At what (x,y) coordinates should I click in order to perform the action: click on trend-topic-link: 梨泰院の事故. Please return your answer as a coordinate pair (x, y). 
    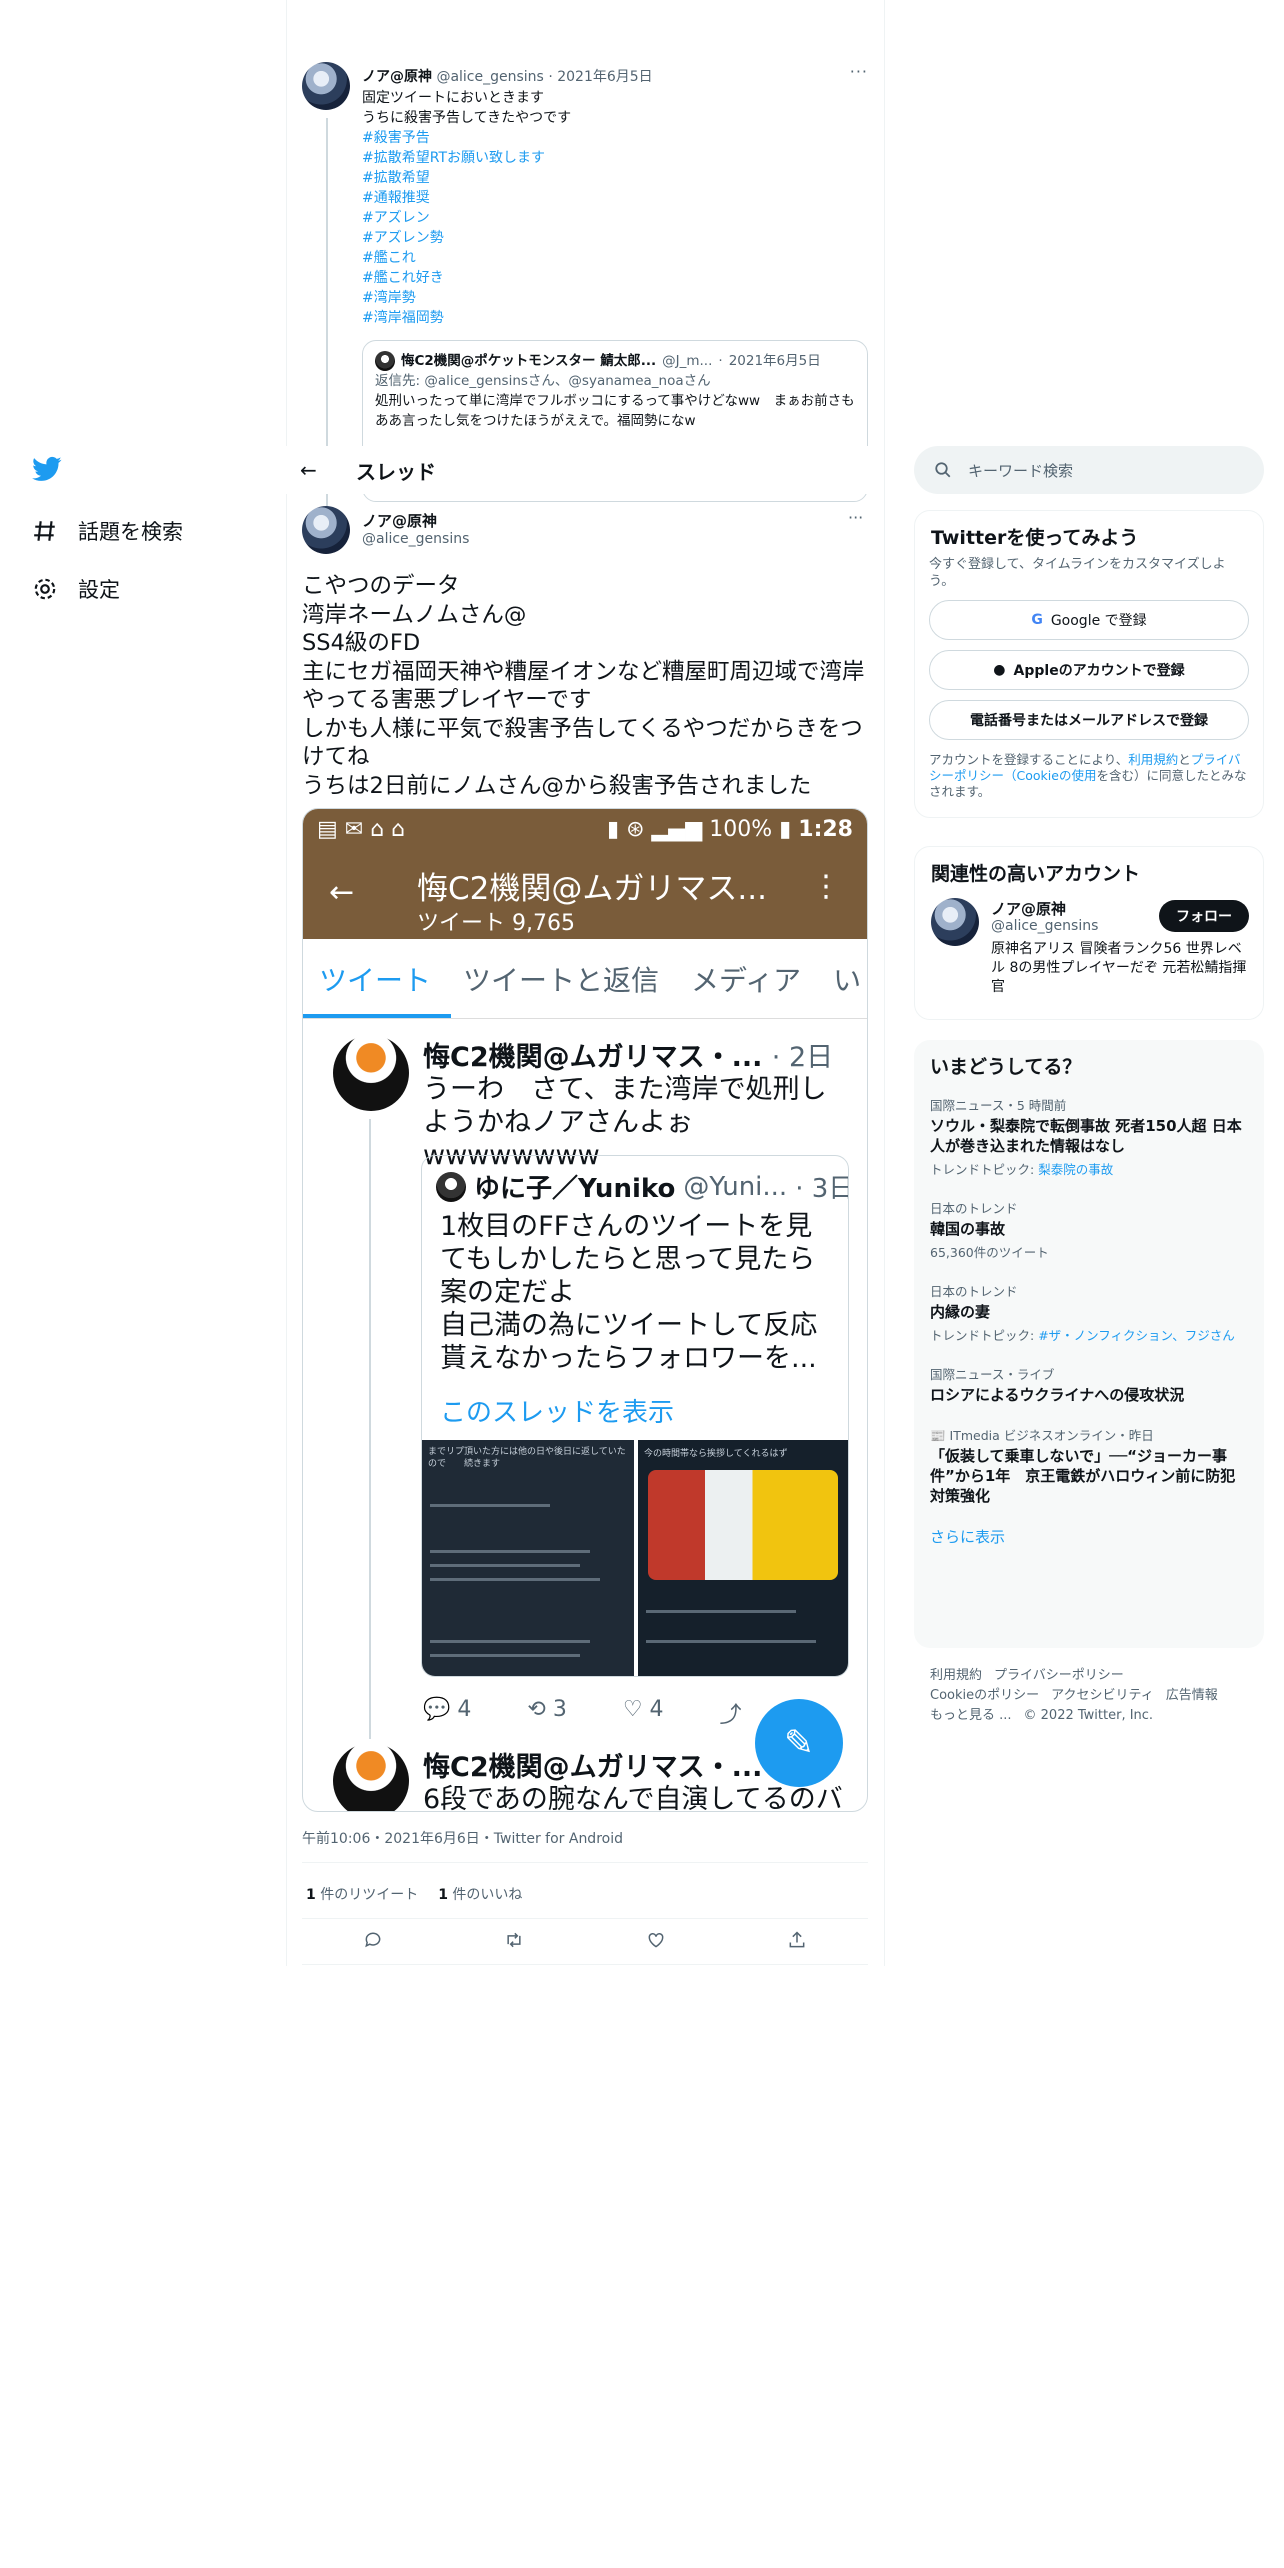
    Looking at the image, I should click on (1075, 1169).